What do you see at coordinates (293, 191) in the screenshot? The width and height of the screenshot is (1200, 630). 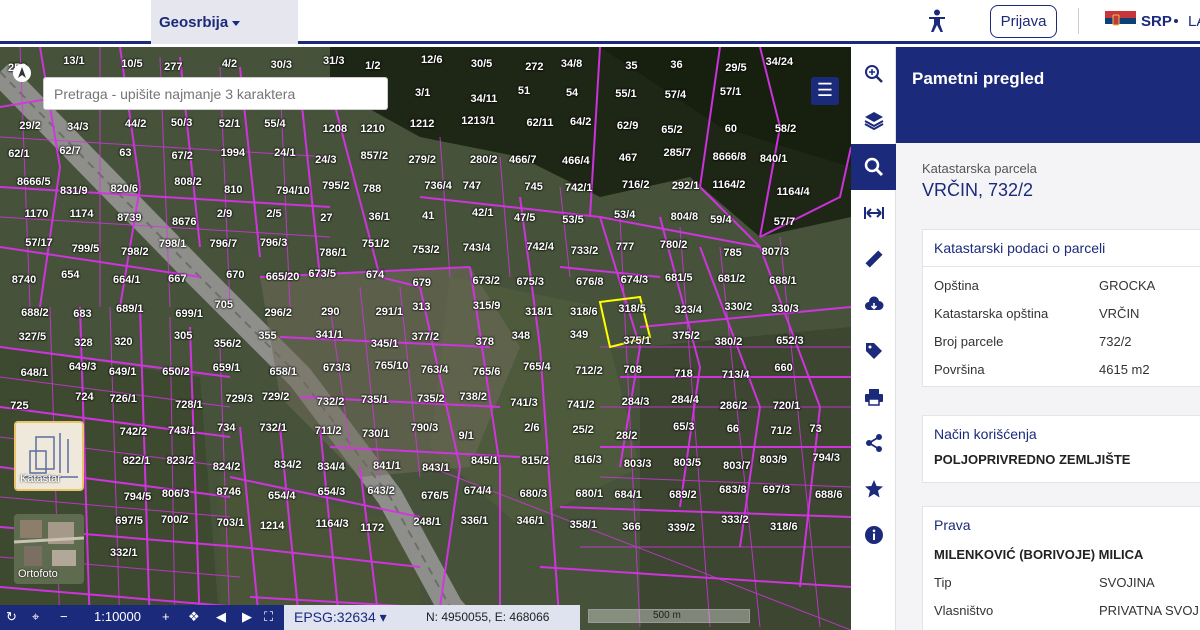 I see `parcel-number-label: 794/10` at bounding box center [293, 191].